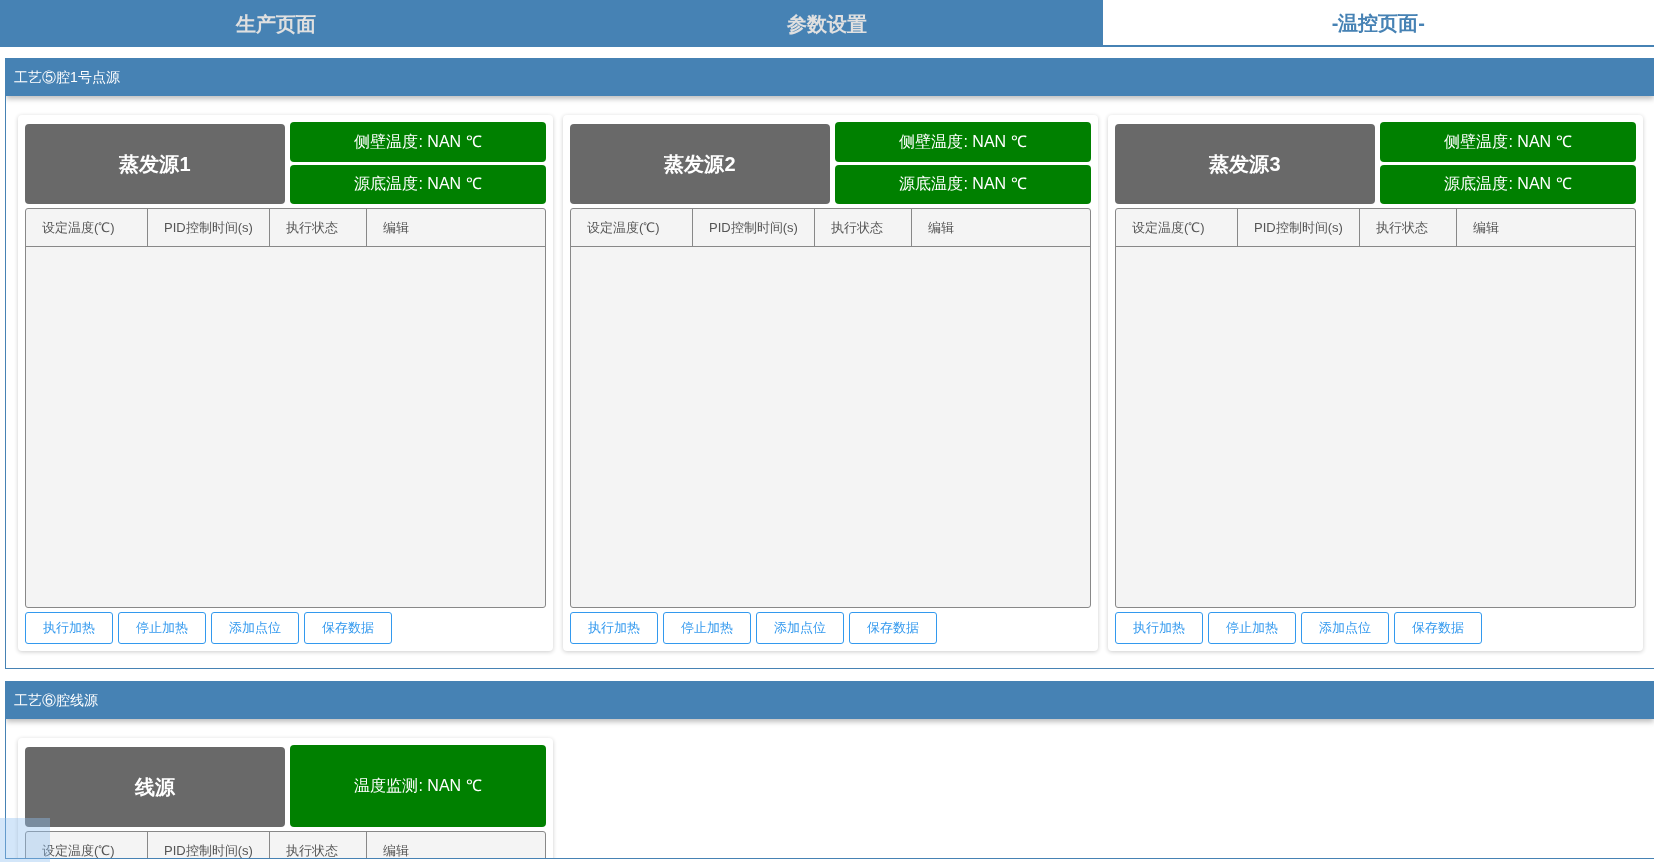 This screenshot has width=1654, height=862. What do you see at coordinates (830, 77) in the screenshot?
I see `section-title: 工艺⑤腔1号点源` at bounding box center [830, 77].